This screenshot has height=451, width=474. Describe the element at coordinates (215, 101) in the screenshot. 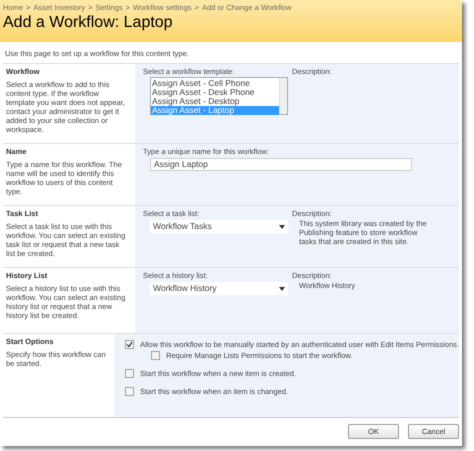

I see `listbox-option: Assign Asset - Desktop` at that location.